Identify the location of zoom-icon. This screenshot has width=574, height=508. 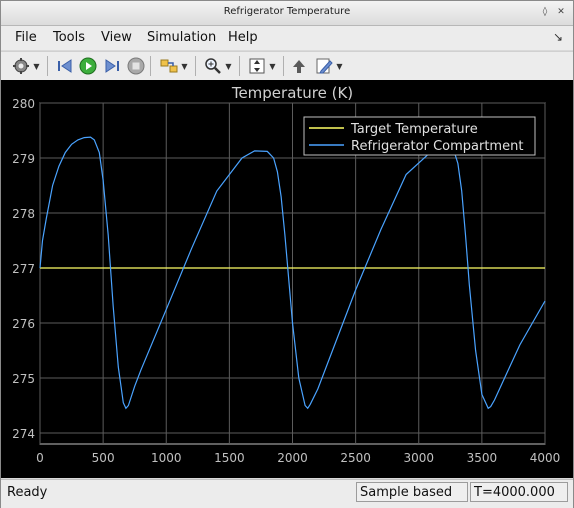
(213, 66).